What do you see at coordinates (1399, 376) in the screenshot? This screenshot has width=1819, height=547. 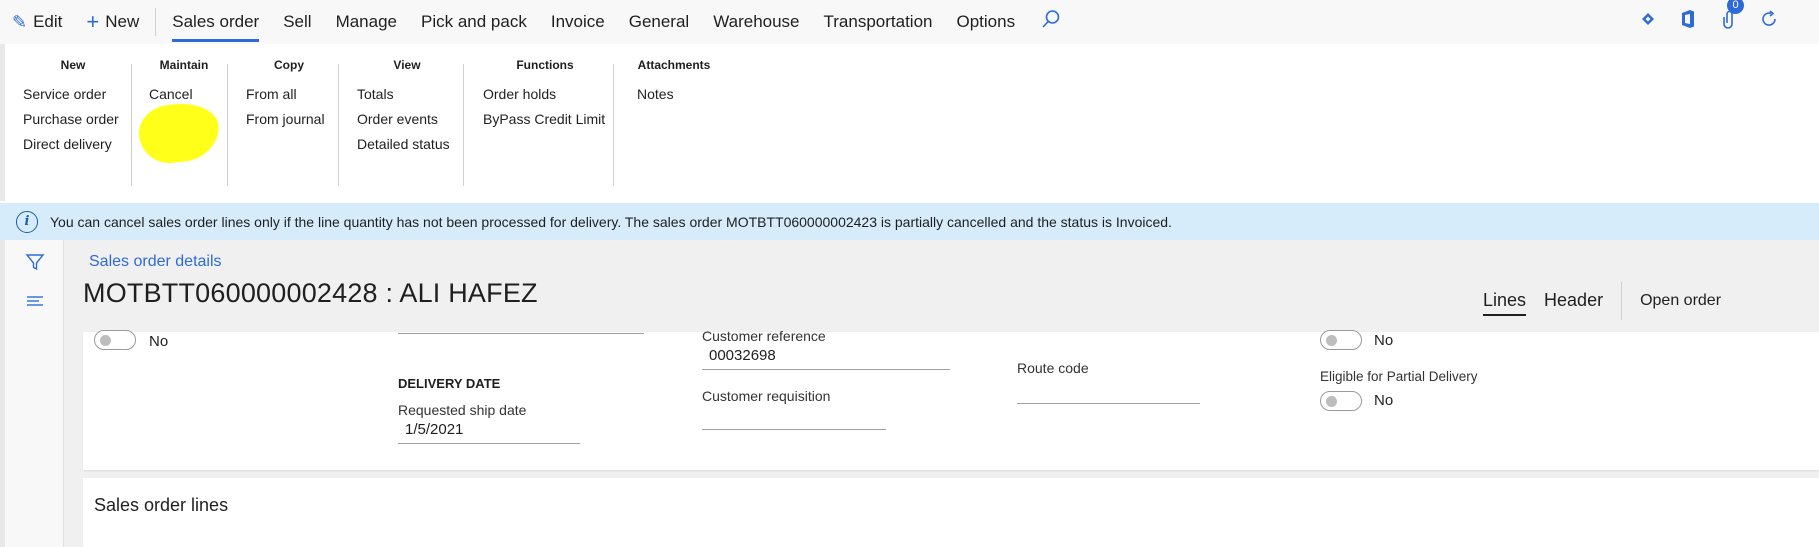 I see `partial-delivery-label: Eligible for Partial Delivery` at bounding box center [1399, 376].